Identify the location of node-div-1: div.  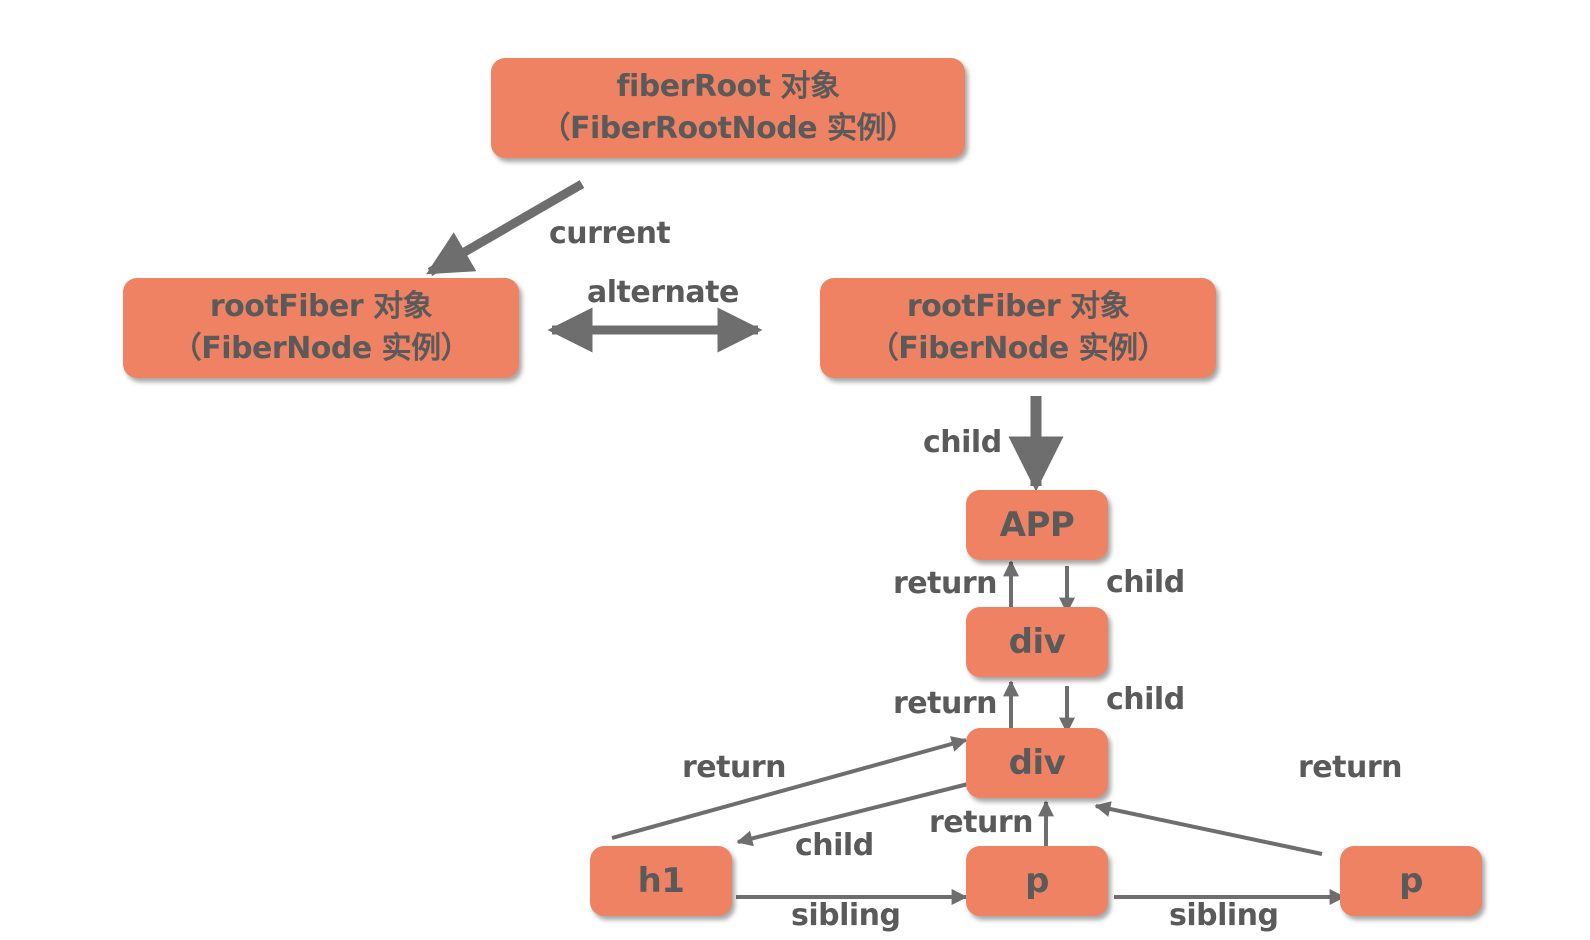
(1037, 642).